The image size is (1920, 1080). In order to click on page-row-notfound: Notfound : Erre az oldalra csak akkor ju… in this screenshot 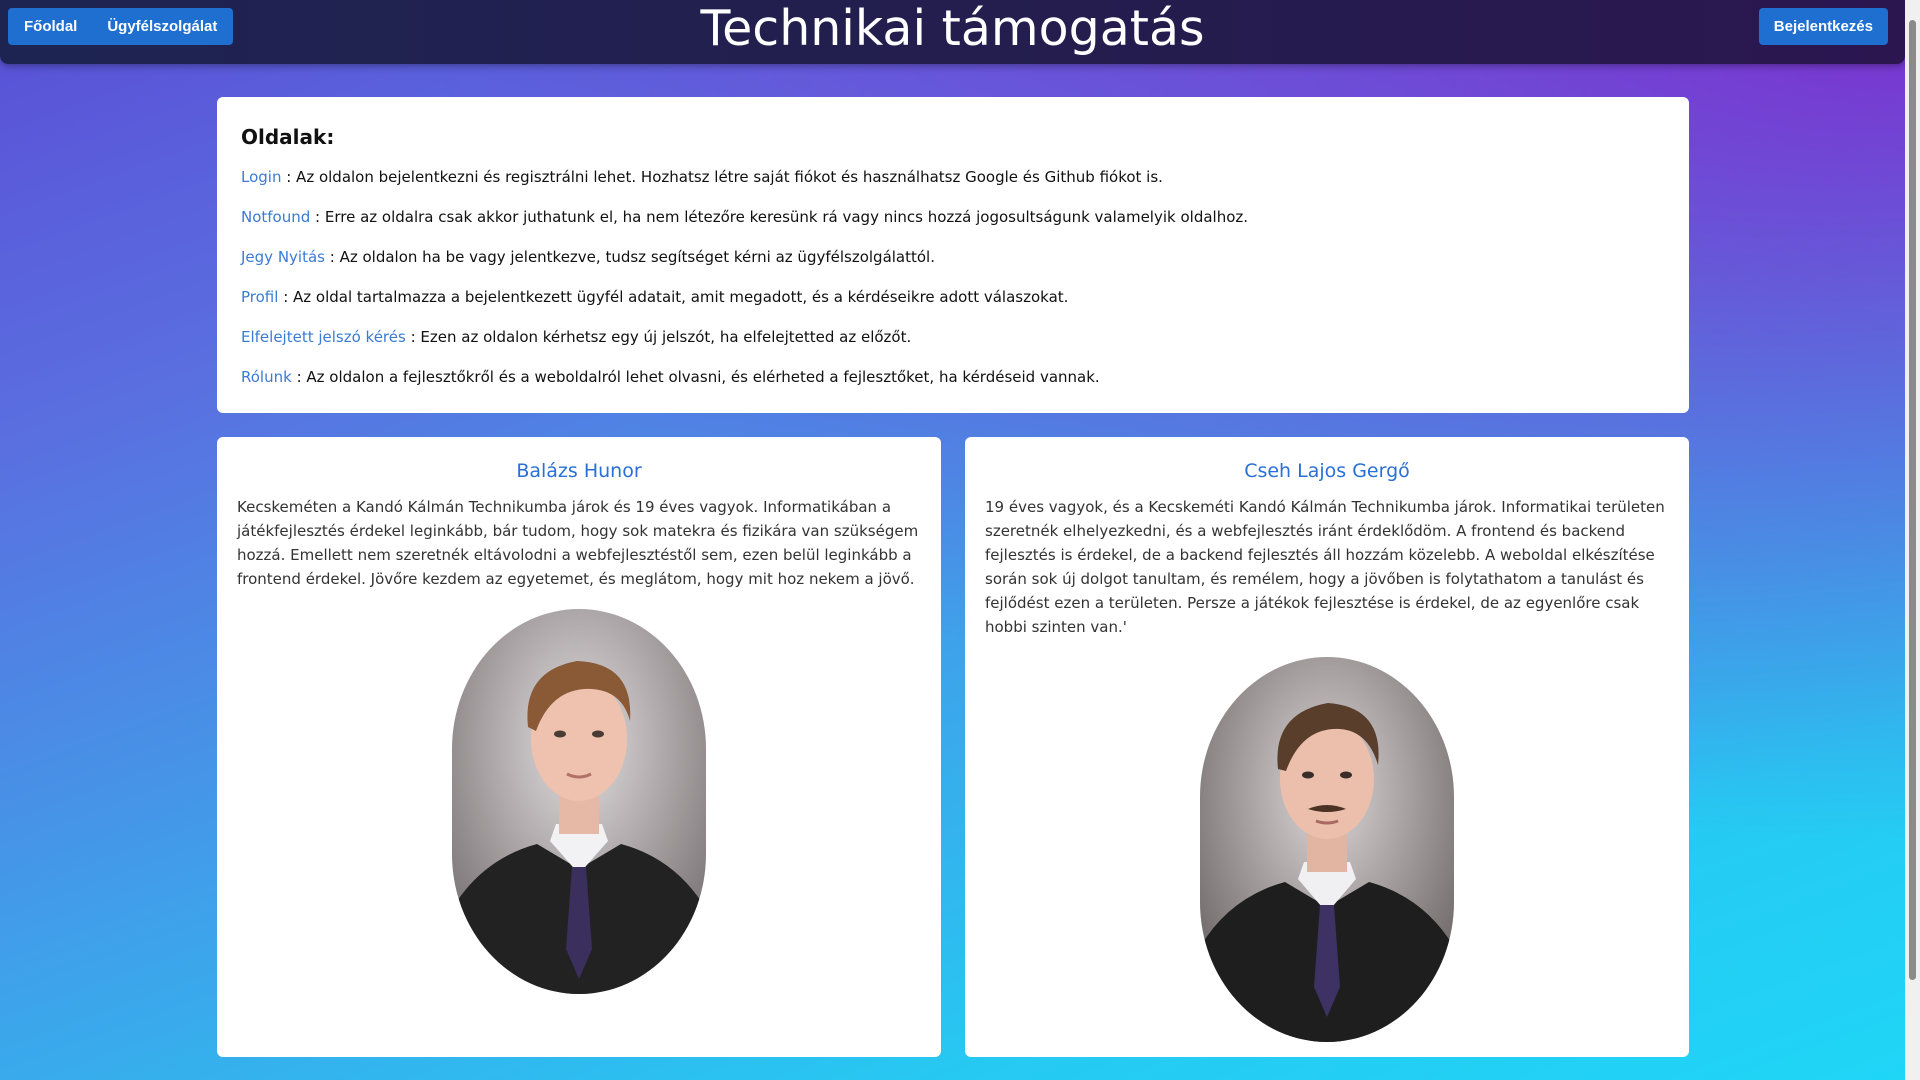, I will do `click(953, 217)`.